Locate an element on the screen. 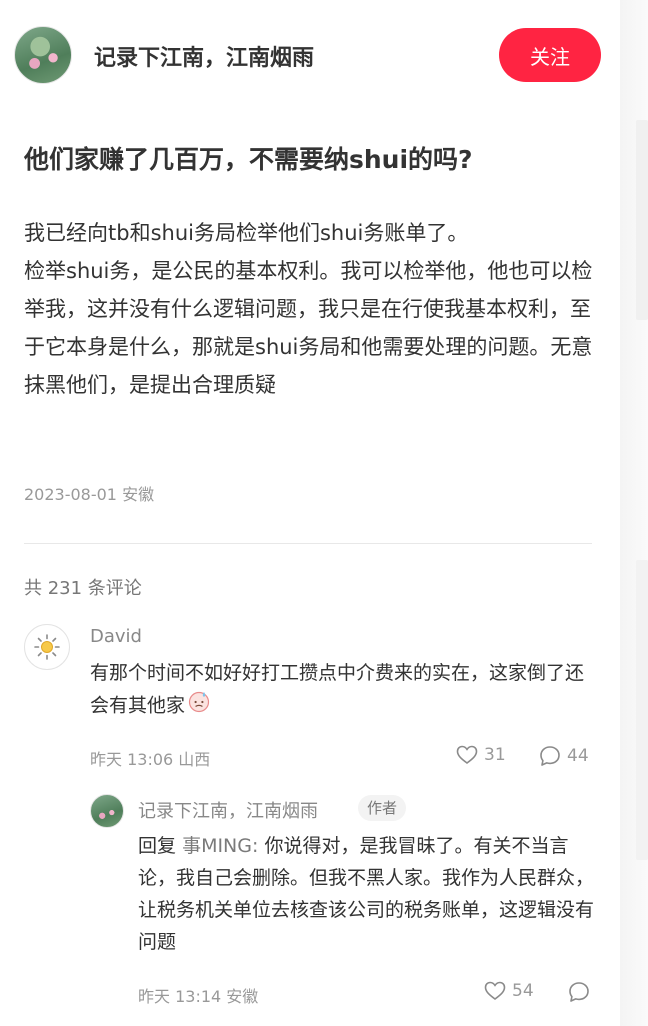  author-header: 记录下江南，江南烟雨 关注 is located at coordinates (309, 55).